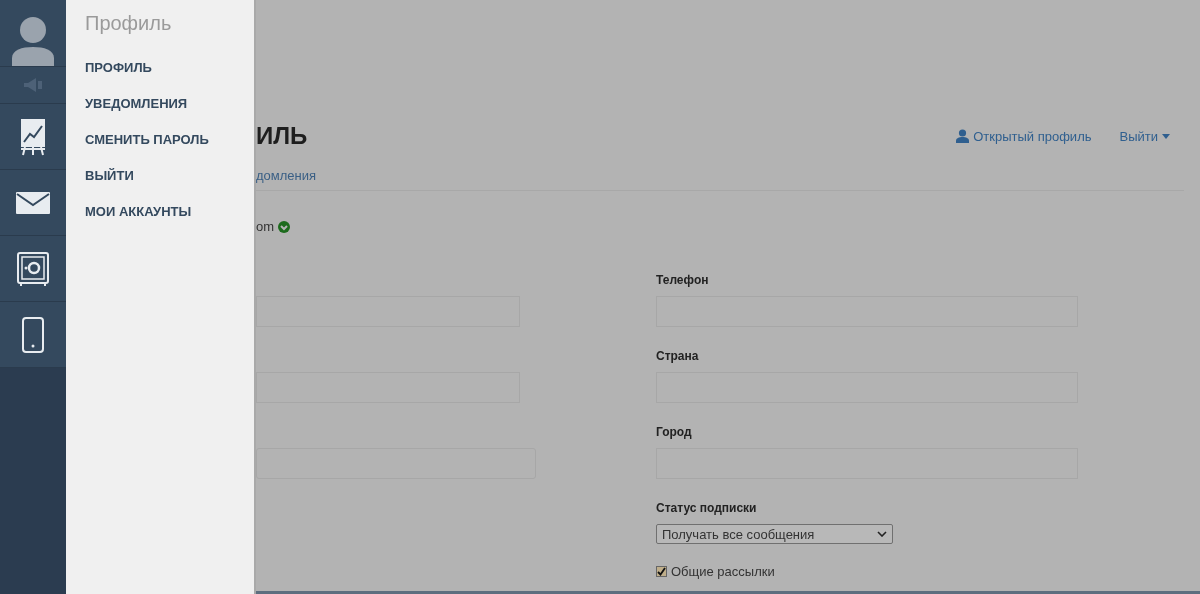  I want to click on field-label: Страна, so click(677, 356).